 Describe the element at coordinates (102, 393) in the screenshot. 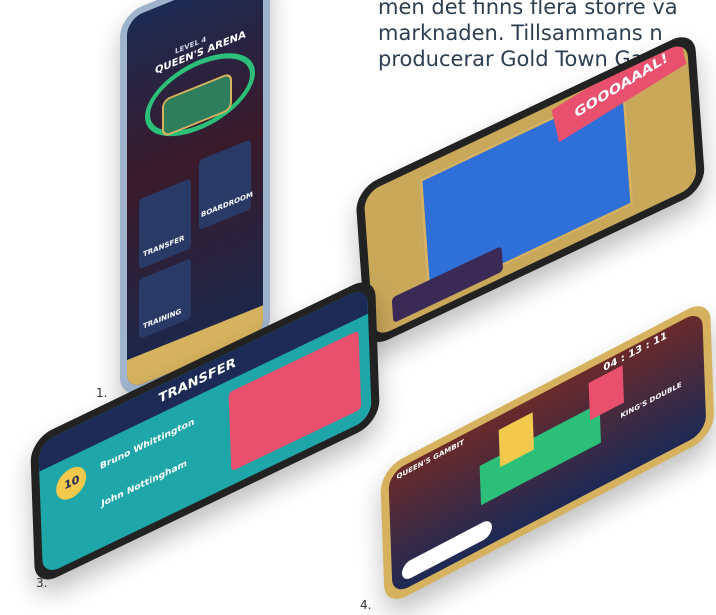

I see `label-1: 1.` at that location.